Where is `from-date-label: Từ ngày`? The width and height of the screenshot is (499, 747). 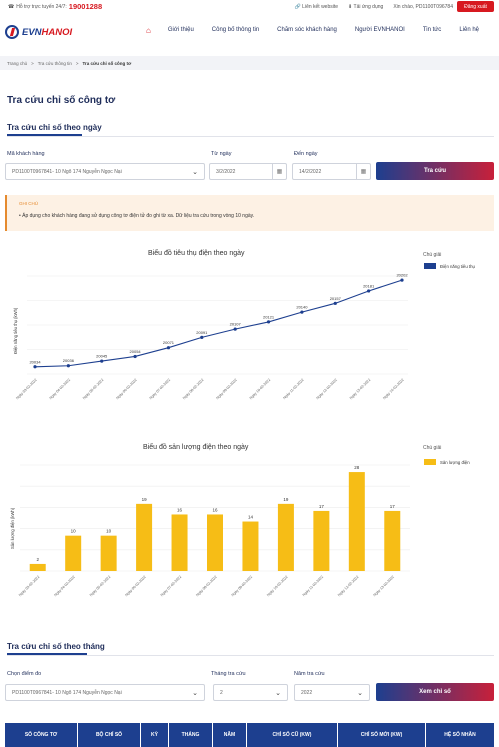 from-date-label: Từ ngày is located at coordinates (221, 154).